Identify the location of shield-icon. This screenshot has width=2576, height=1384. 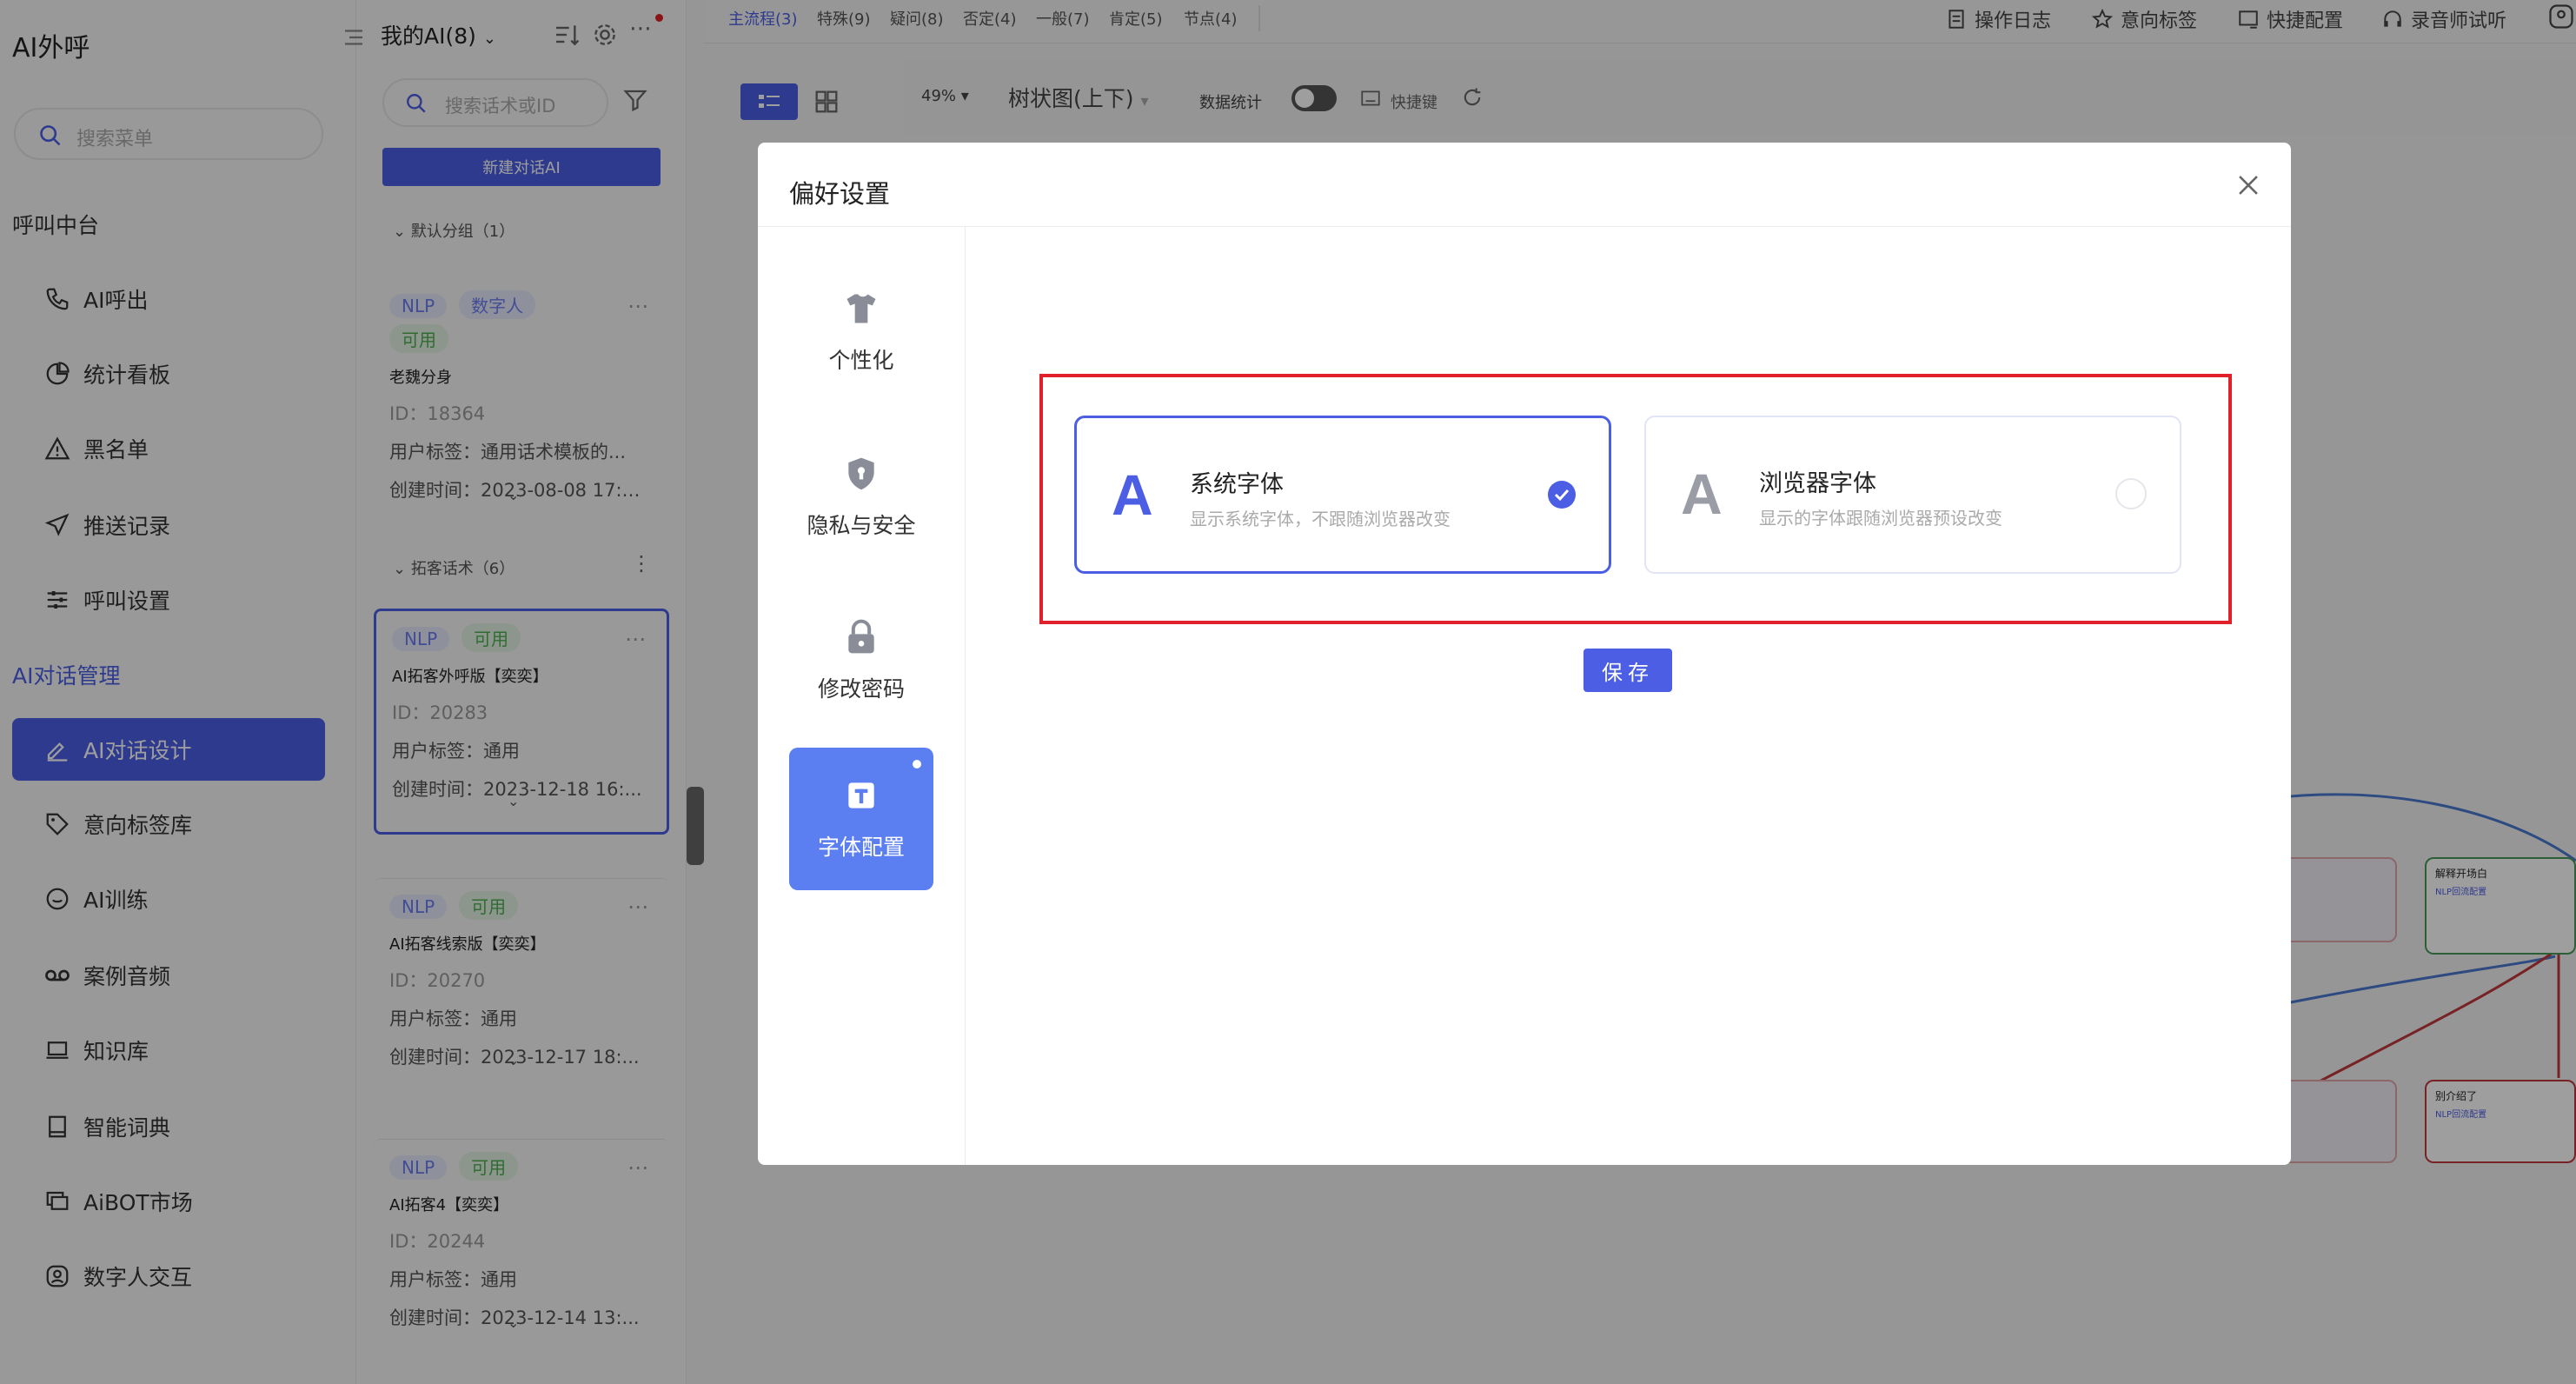
(861, 474).